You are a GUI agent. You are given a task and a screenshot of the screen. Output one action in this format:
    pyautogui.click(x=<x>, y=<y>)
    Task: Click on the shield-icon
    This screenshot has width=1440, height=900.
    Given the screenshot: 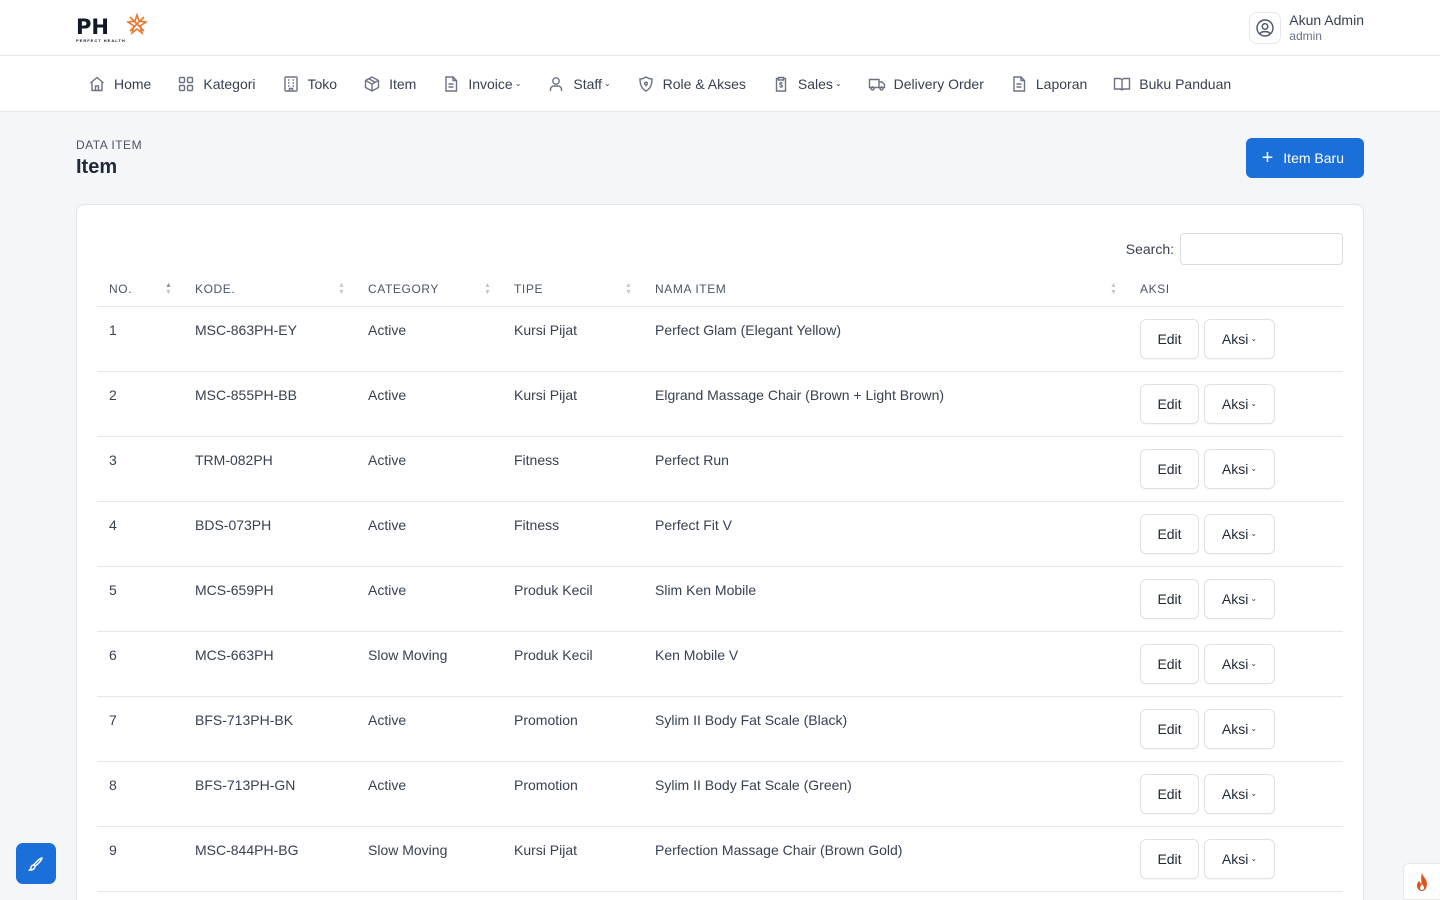 What is the action you would take?
    pyautogui.click(x=645, y=83)
    